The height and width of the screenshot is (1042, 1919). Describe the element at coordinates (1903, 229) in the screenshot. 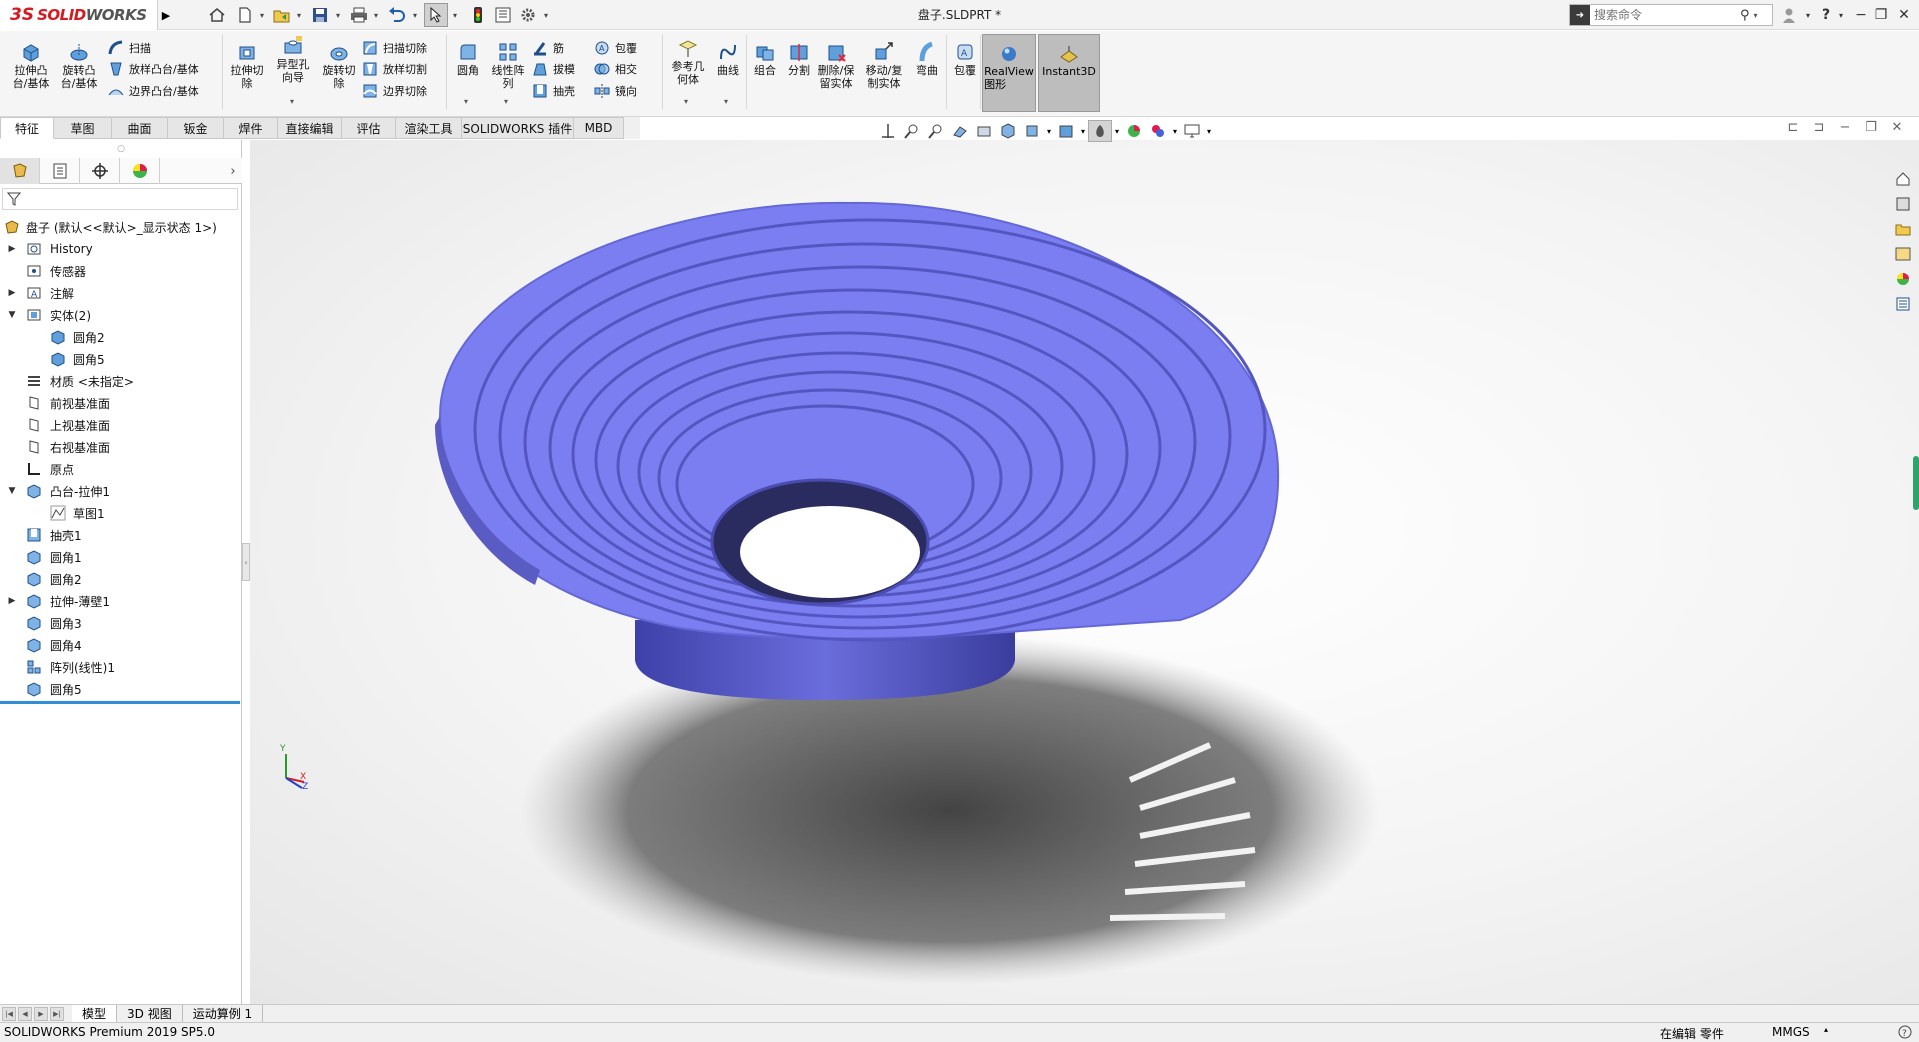

I see `file-explorer-icon` at that location.